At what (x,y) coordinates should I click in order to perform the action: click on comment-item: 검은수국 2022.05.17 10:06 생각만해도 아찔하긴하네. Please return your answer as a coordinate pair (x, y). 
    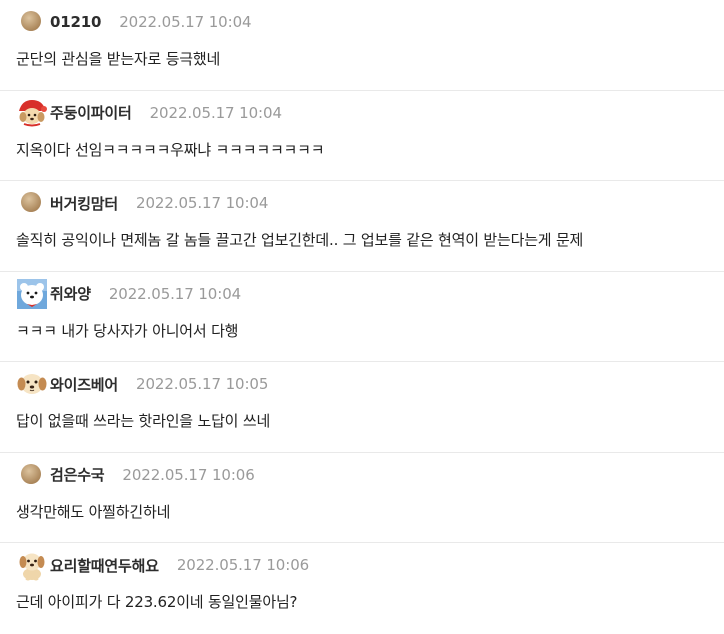
    Looking at the image, I should click on (362, 498).